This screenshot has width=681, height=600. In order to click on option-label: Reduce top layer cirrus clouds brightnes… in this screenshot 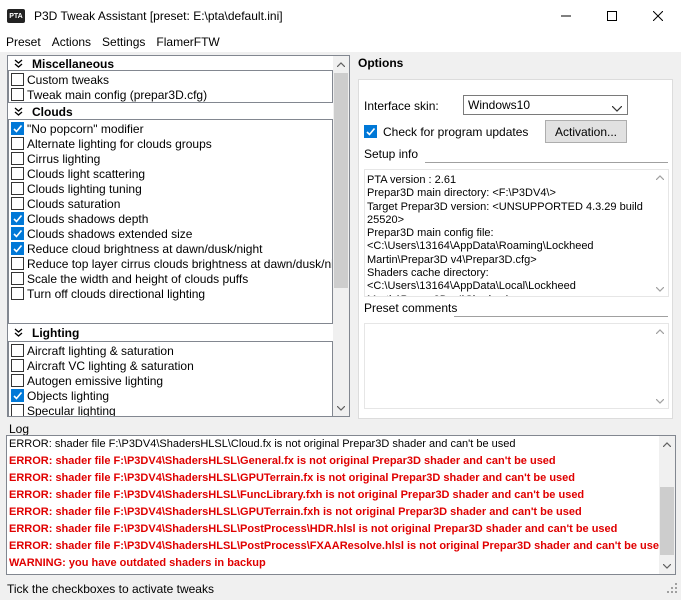, I will do `click(180, 263)`.